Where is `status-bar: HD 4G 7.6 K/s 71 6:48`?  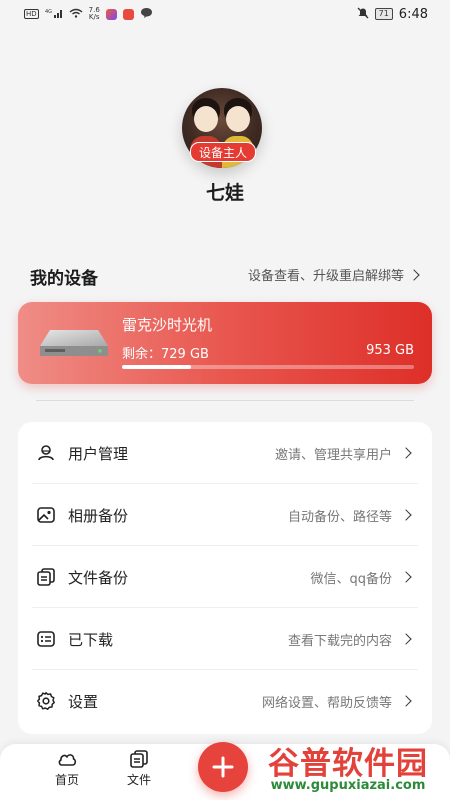 status-bar: HD 4G 7.6 K/s 71 6:48 is located at coordinates (225, 14).